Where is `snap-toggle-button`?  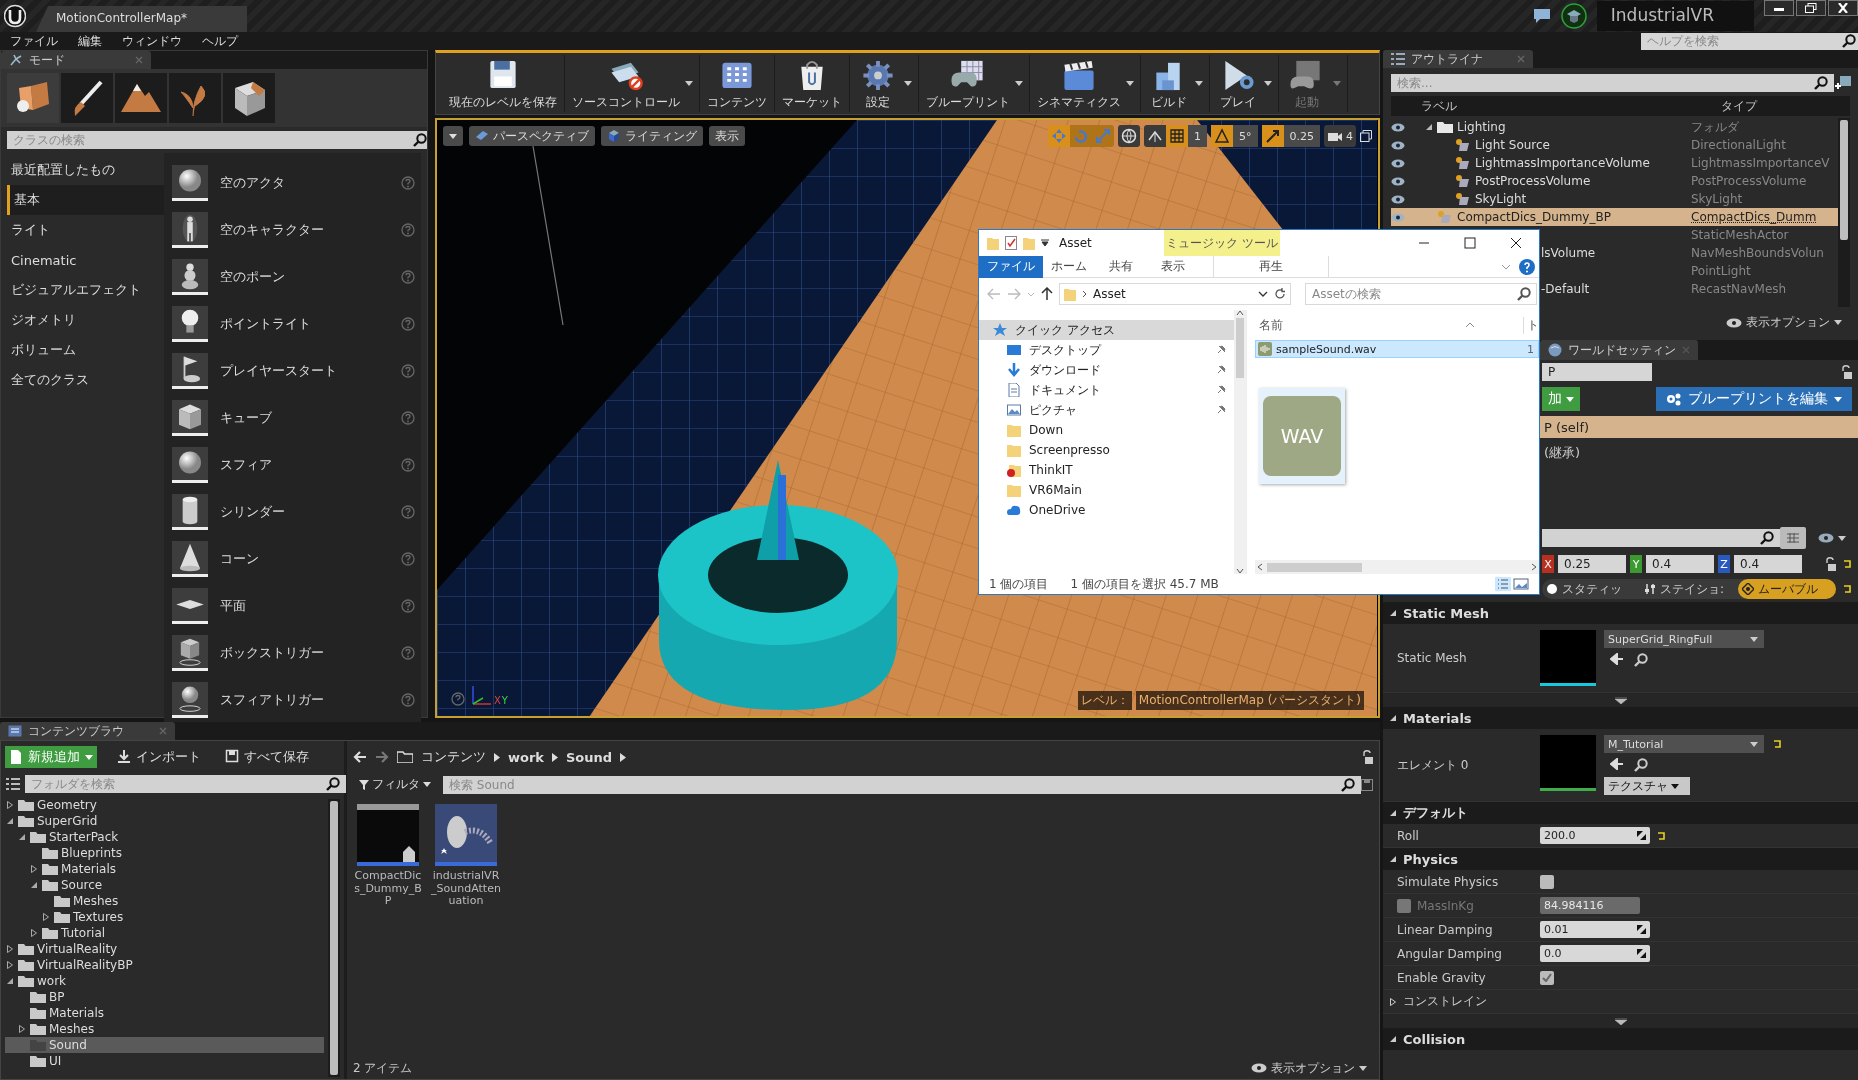 snap-toggle-button is located at coordinates (1272, 136).